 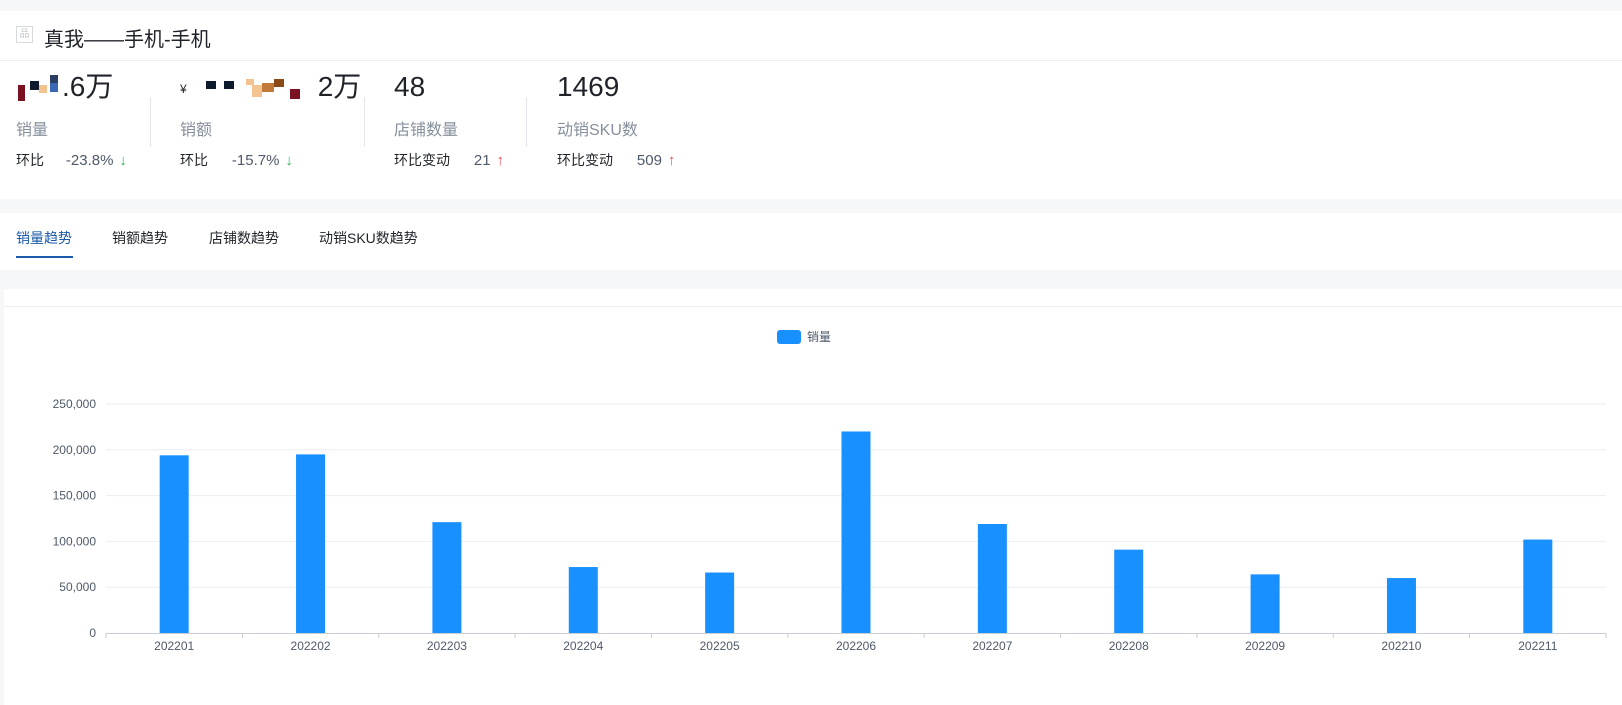 I want to click on x-tick-label: 202202, so click(x=311, y=646).